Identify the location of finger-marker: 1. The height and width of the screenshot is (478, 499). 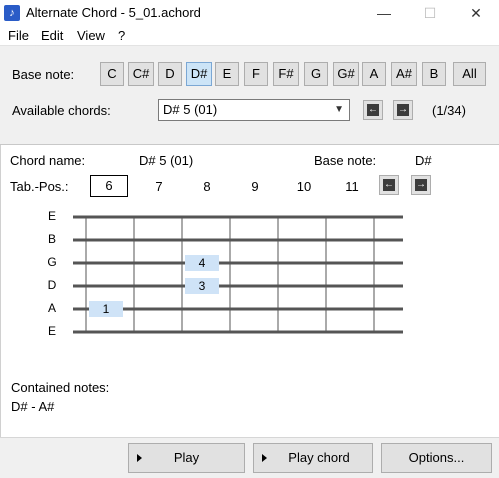
(106, 309).